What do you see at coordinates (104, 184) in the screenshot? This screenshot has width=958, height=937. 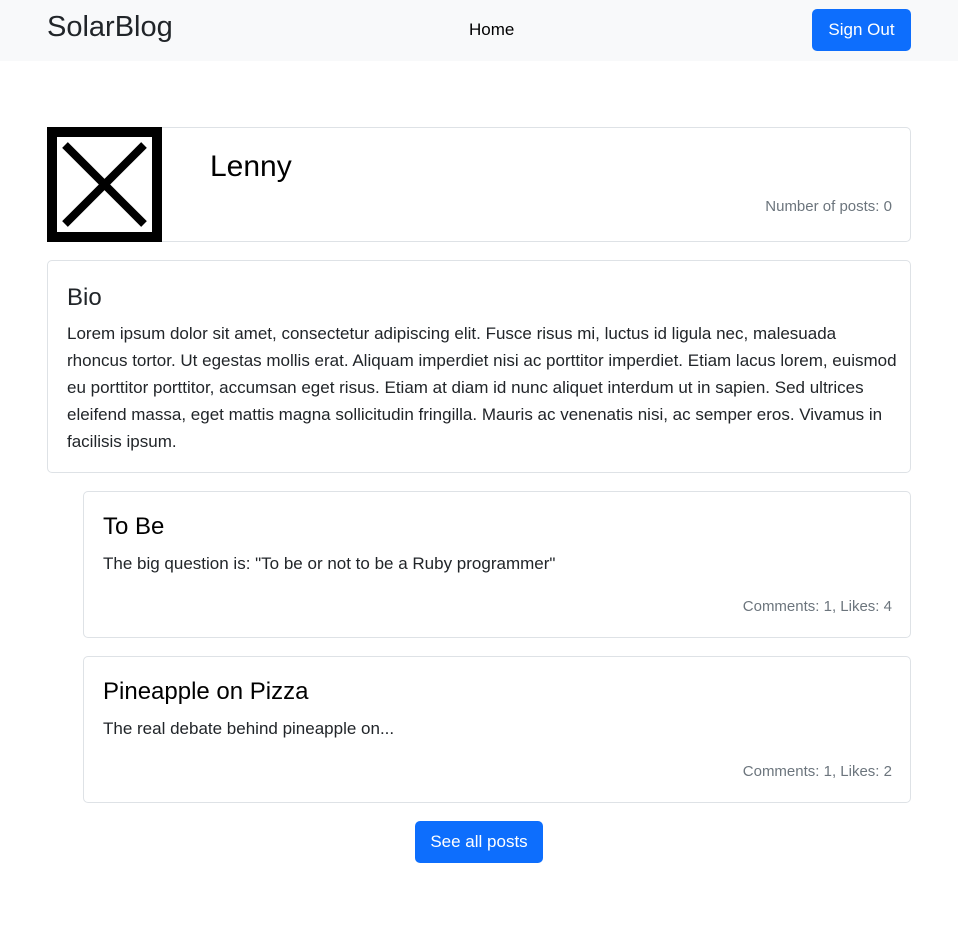 I see `broken-image-icon` at bounding box center [104, 184].